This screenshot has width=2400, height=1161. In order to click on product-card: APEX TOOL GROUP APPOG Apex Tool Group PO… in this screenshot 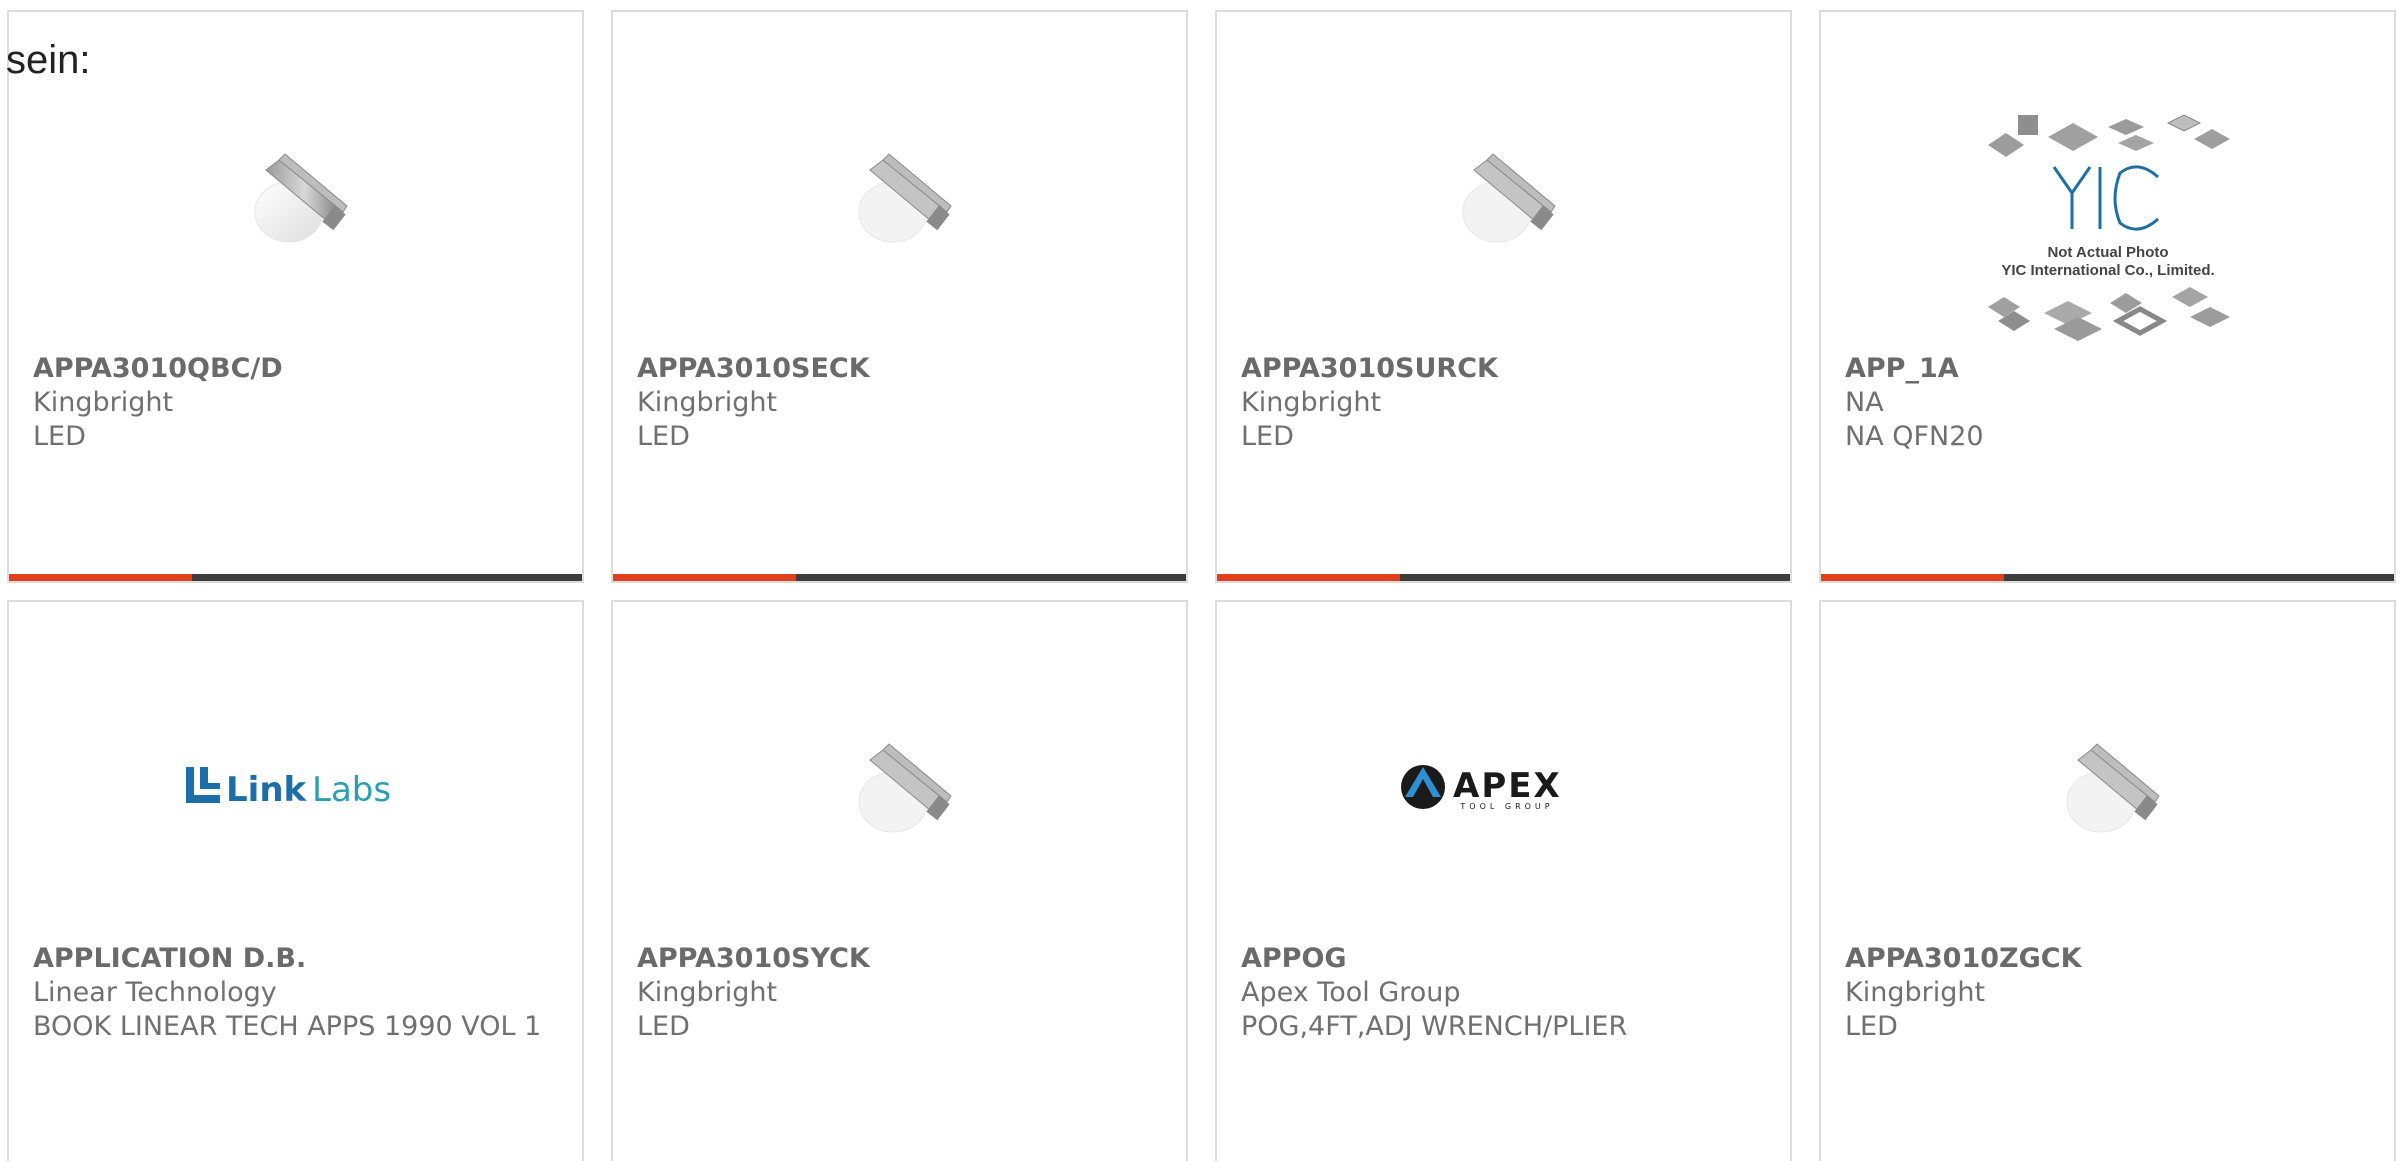, I will do `click(1503, 880)`.